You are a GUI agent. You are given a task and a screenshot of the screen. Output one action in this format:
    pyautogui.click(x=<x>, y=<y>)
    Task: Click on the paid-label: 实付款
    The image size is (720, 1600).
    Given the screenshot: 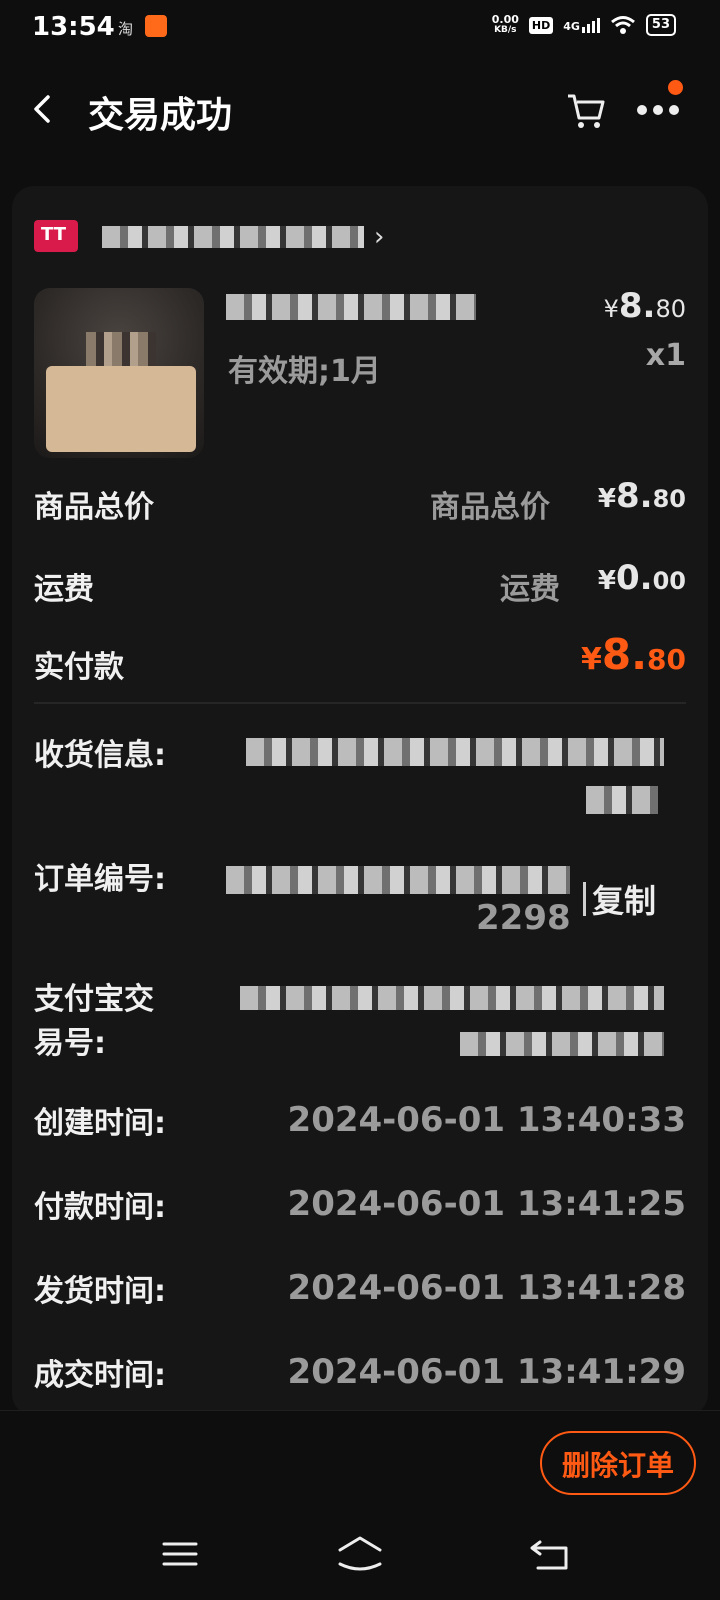 What is the action you would take?
    pyautogui.click(x=79, y=667)
    